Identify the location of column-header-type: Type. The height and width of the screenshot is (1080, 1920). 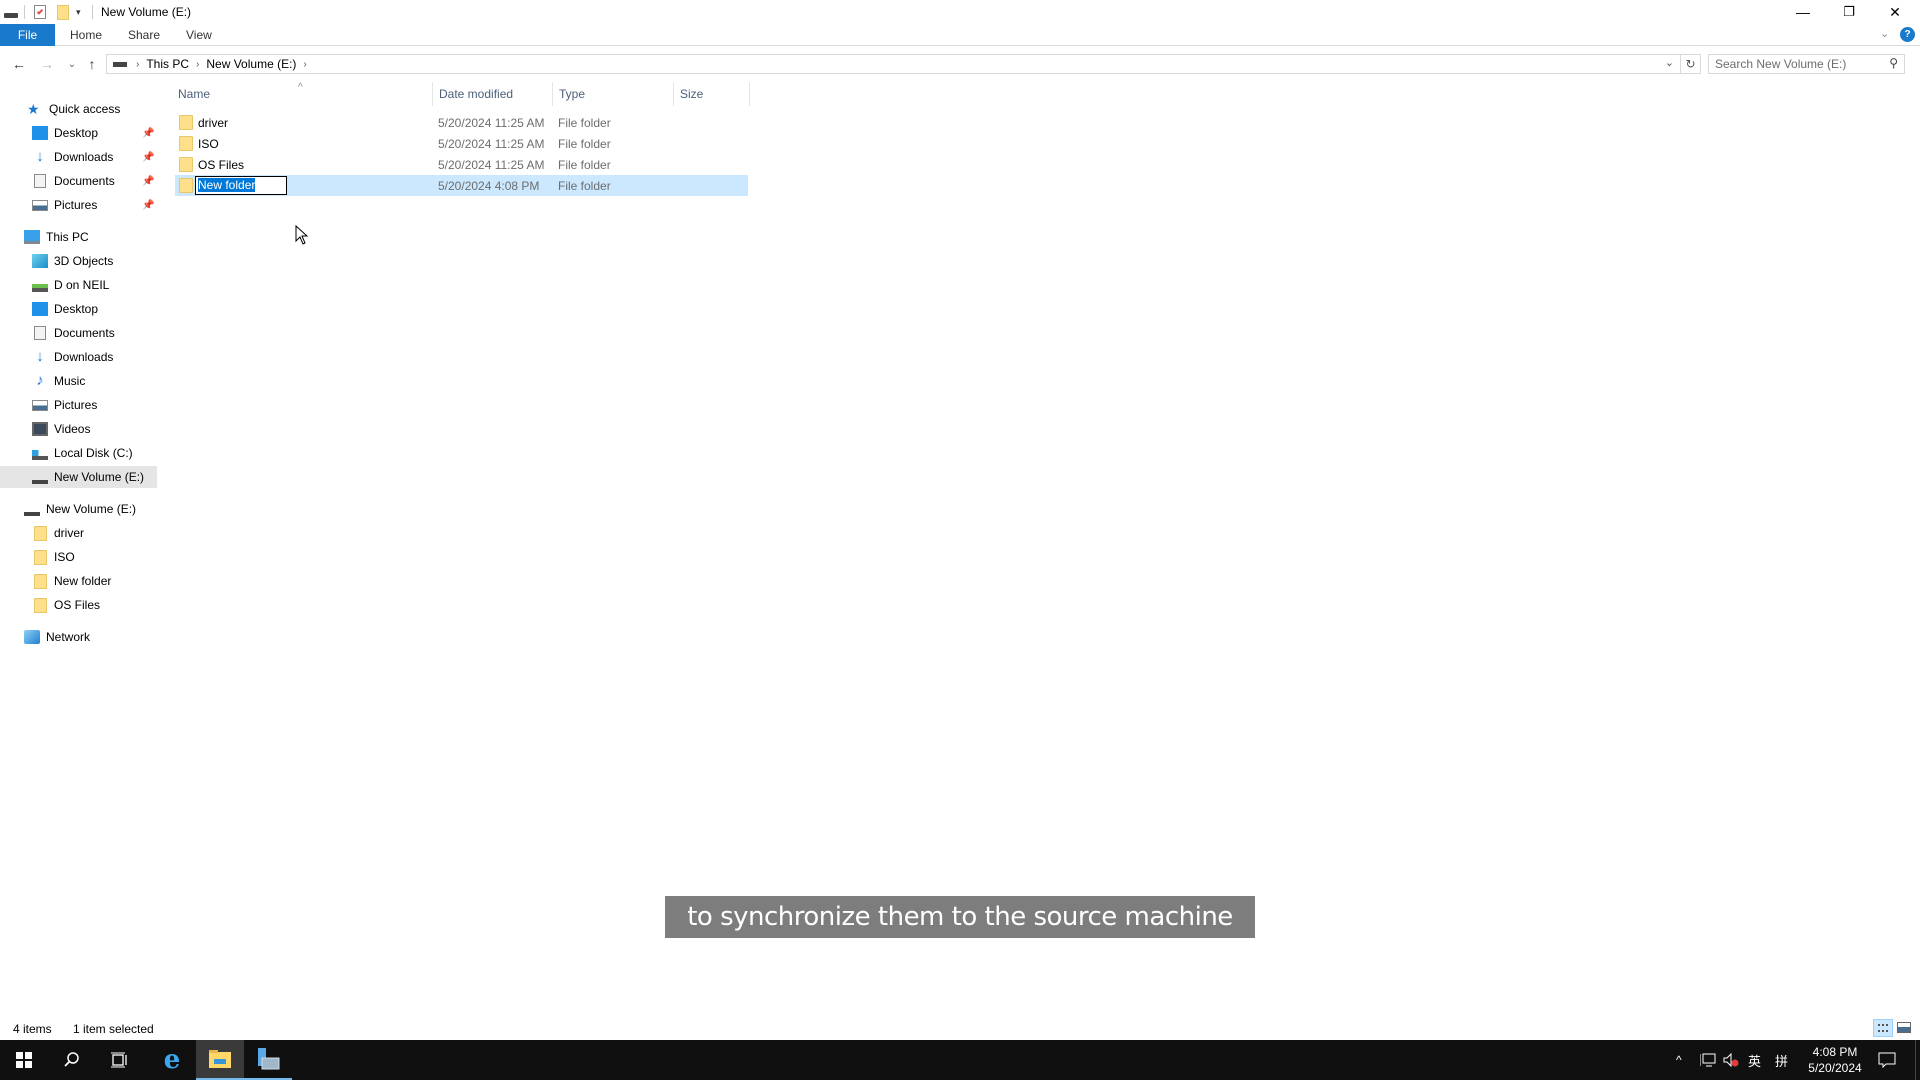
(613, 94).